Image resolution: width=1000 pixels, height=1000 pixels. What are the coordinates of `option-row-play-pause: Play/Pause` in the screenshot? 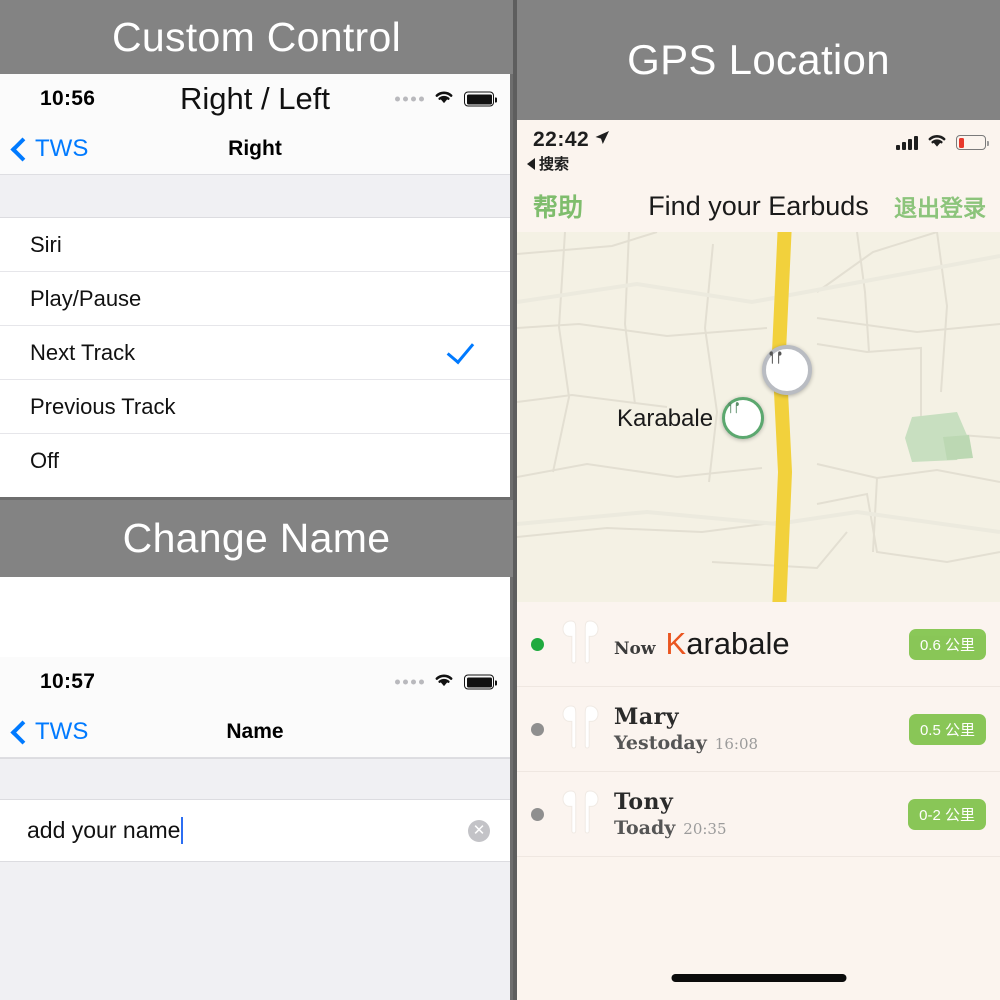 It's located at (255, 299).